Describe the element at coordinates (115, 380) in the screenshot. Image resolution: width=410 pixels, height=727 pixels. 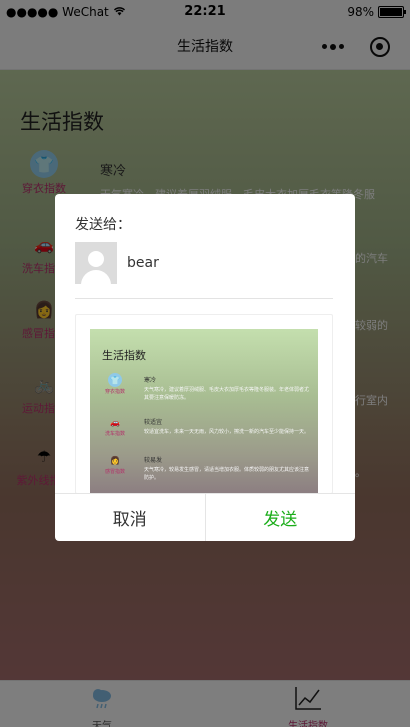
I see `shirt-icon: 👕` at that location.